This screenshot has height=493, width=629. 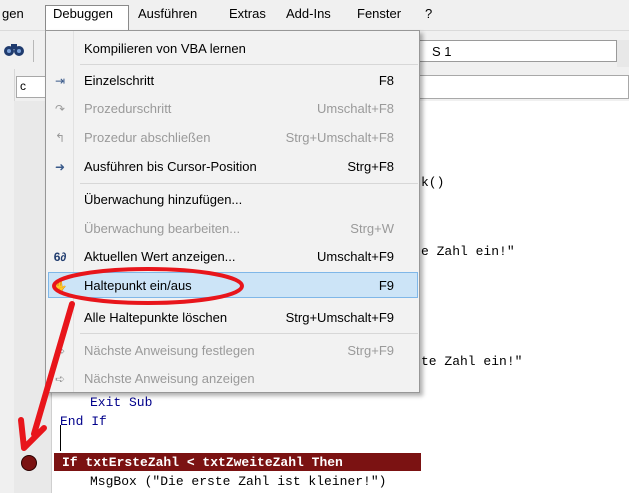 I want to click on step-into-icon: ⇥, so click(x=60, y=81).